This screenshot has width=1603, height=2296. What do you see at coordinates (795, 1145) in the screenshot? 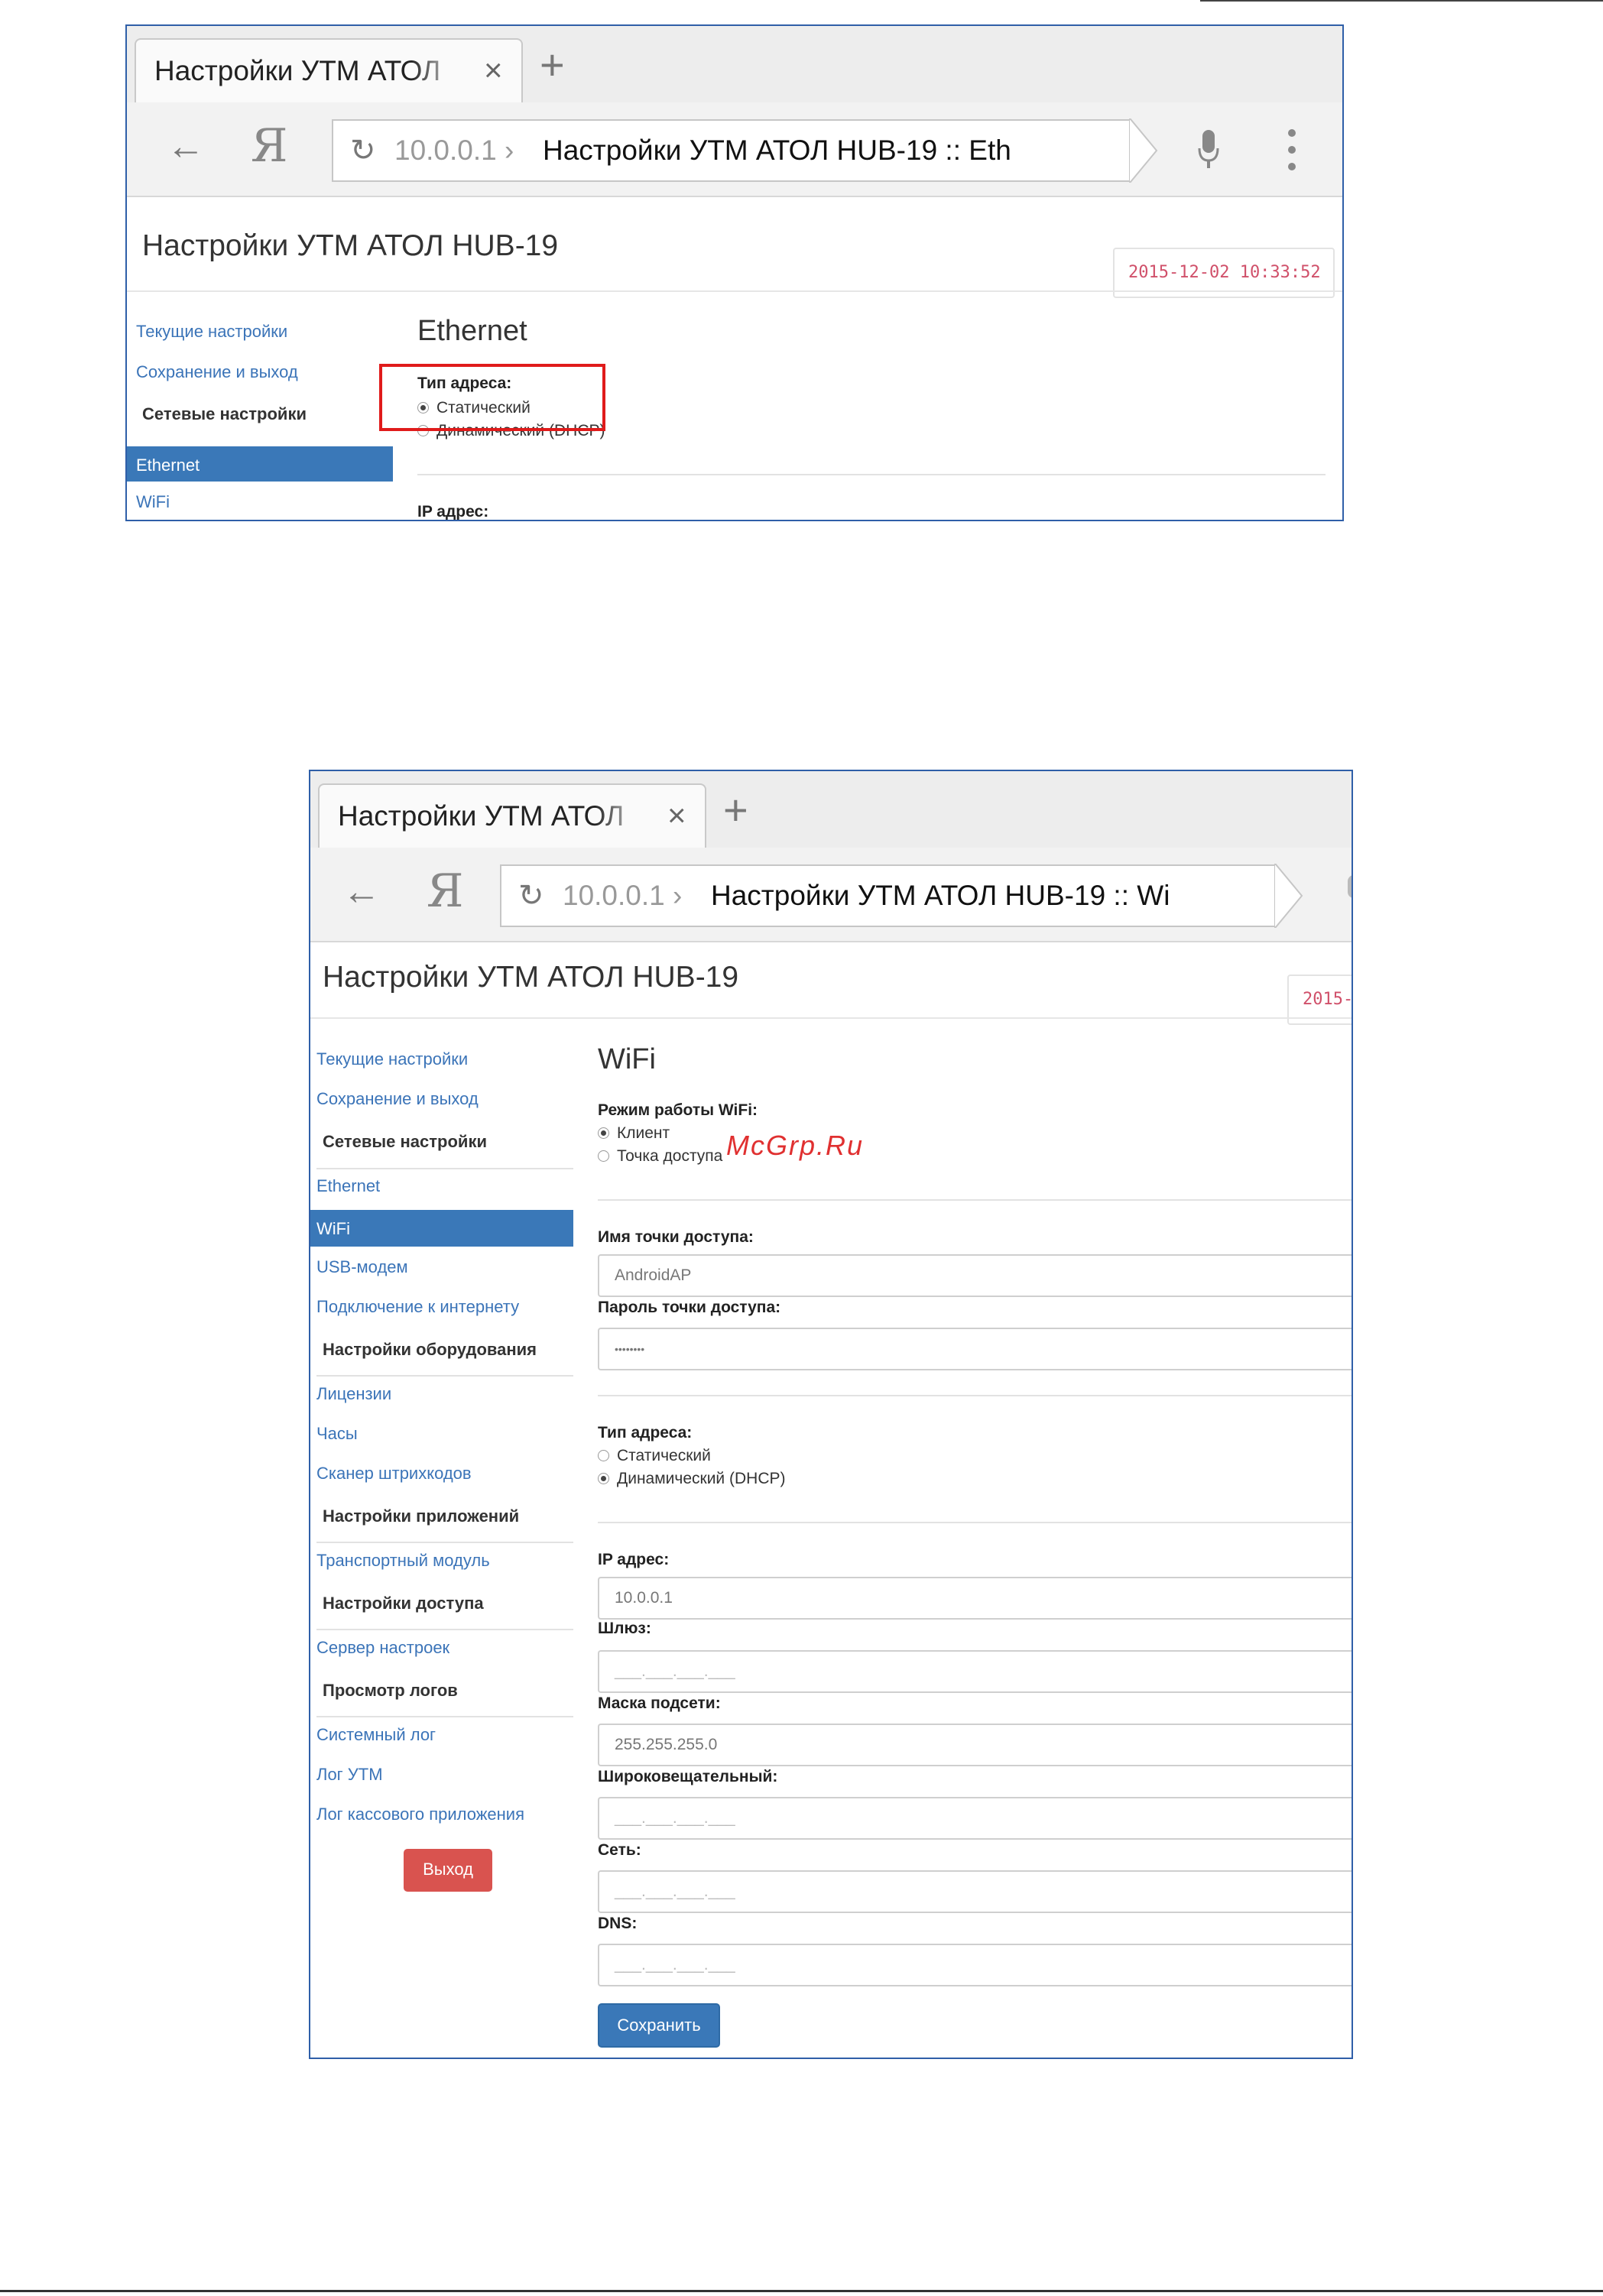
I see `watermark-text: McGrp.Ru` at bounding box center [795, 1145].